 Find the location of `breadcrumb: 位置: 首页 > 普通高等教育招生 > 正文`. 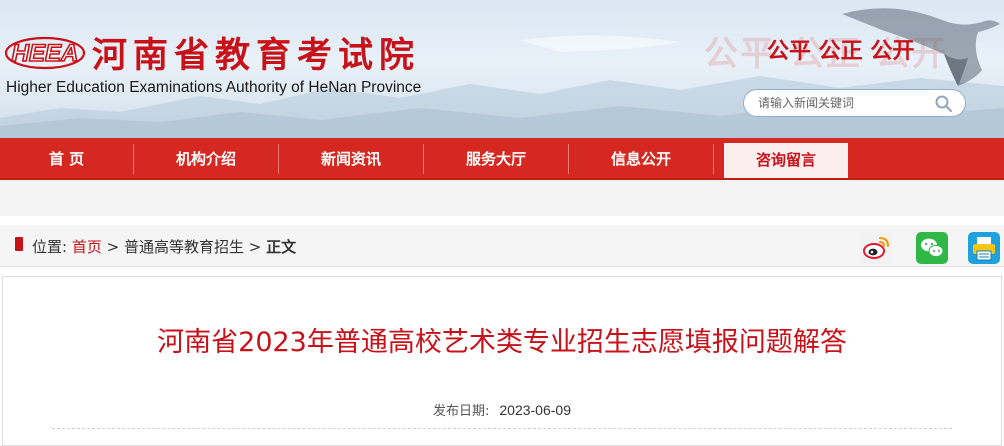

breadcrumb: 位置: 首页 > 普通高等教育招生 > 正文 is located at coordinates (164, 246).